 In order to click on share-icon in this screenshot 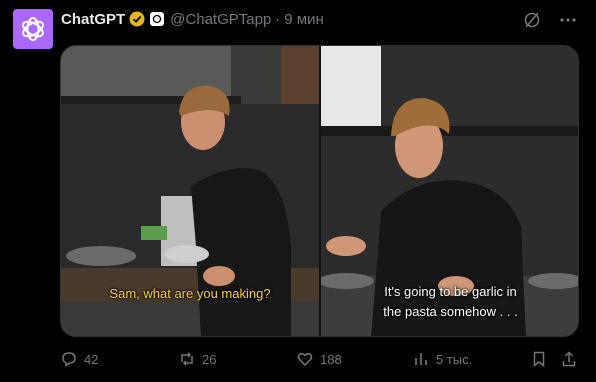, I will do `click(569, 359)`.